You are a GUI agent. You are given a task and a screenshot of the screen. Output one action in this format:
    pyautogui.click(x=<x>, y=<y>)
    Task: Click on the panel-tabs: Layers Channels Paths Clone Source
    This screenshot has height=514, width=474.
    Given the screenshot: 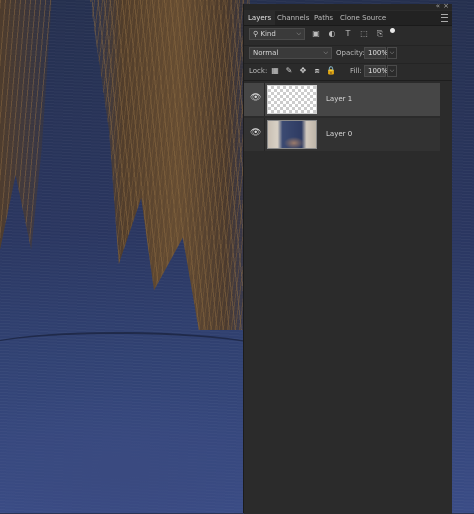 What is the action you would take?
    pyautogui.click(x=348, y=18)
    